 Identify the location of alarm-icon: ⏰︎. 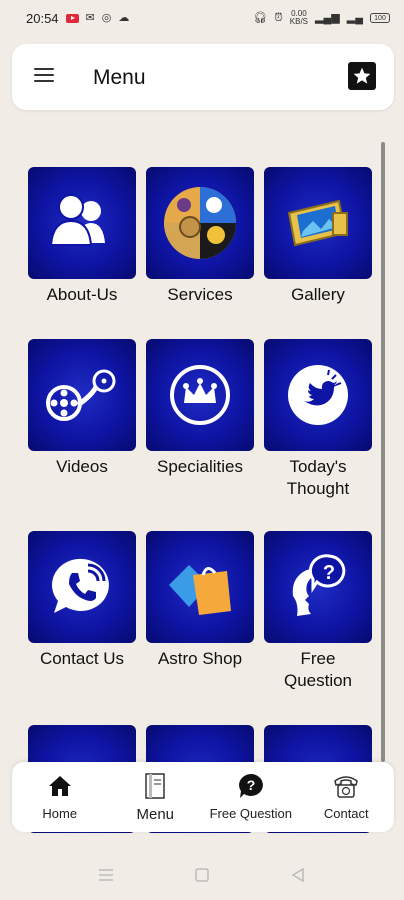
(278, 17).